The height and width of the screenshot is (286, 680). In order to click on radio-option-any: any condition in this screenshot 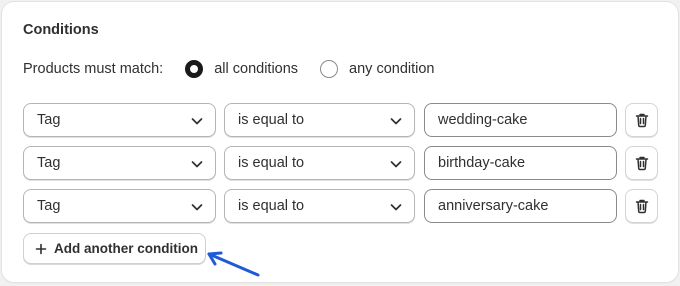, I will do `click(377, 69)`.